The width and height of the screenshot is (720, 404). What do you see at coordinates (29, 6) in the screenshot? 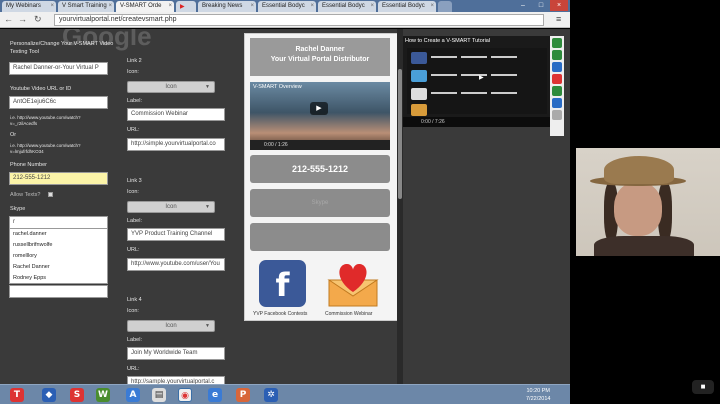
I see `tab-my-webinars: My Webinars ×` at bounding box center [29, 6].